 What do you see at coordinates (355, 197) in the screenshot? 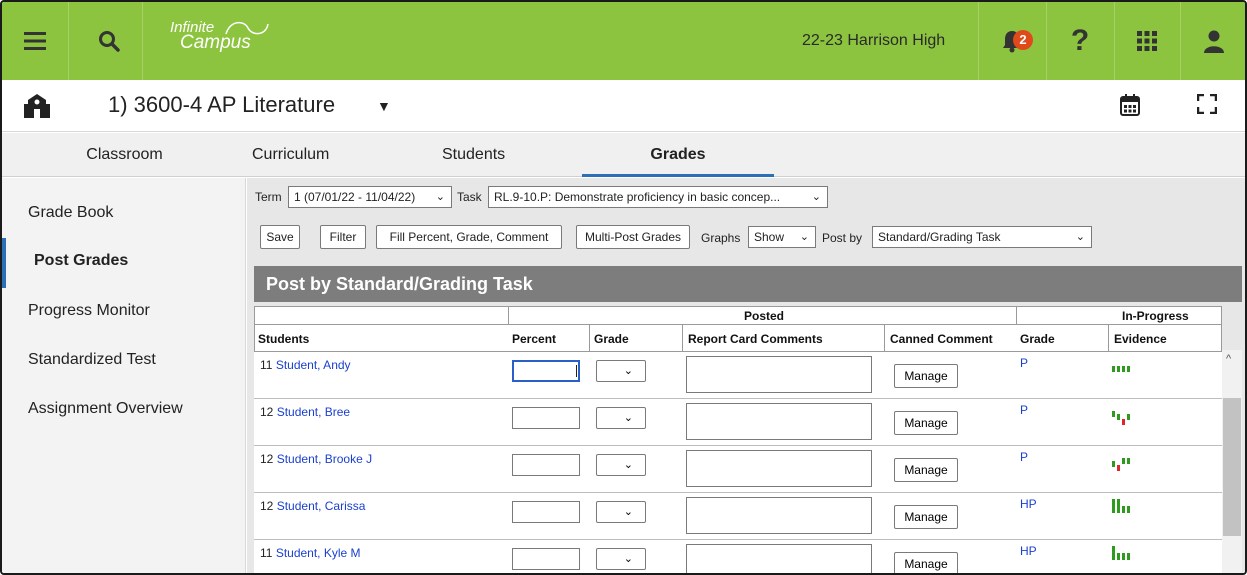
I see `term-select-value: 1 (07/01/22 - 11/04/22)` at bounding box center [355, 197].